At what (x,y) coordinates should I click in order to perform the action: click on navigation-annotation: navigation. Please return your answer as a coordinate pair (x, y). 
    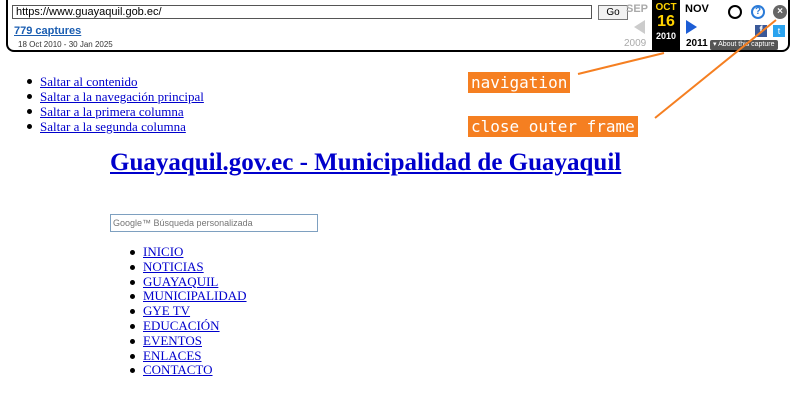
    Looking at the image, I should click on (519, 82).